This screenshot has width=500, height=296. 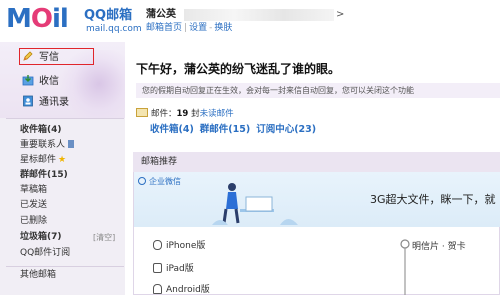 I want to click on link-settings: 设置, so click(x=198, y=28).